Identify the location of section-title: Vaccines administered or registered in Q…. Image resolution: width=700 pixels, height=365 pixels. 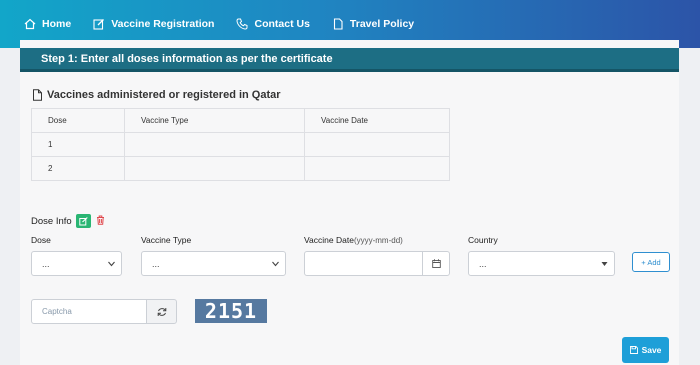
(156, 95).